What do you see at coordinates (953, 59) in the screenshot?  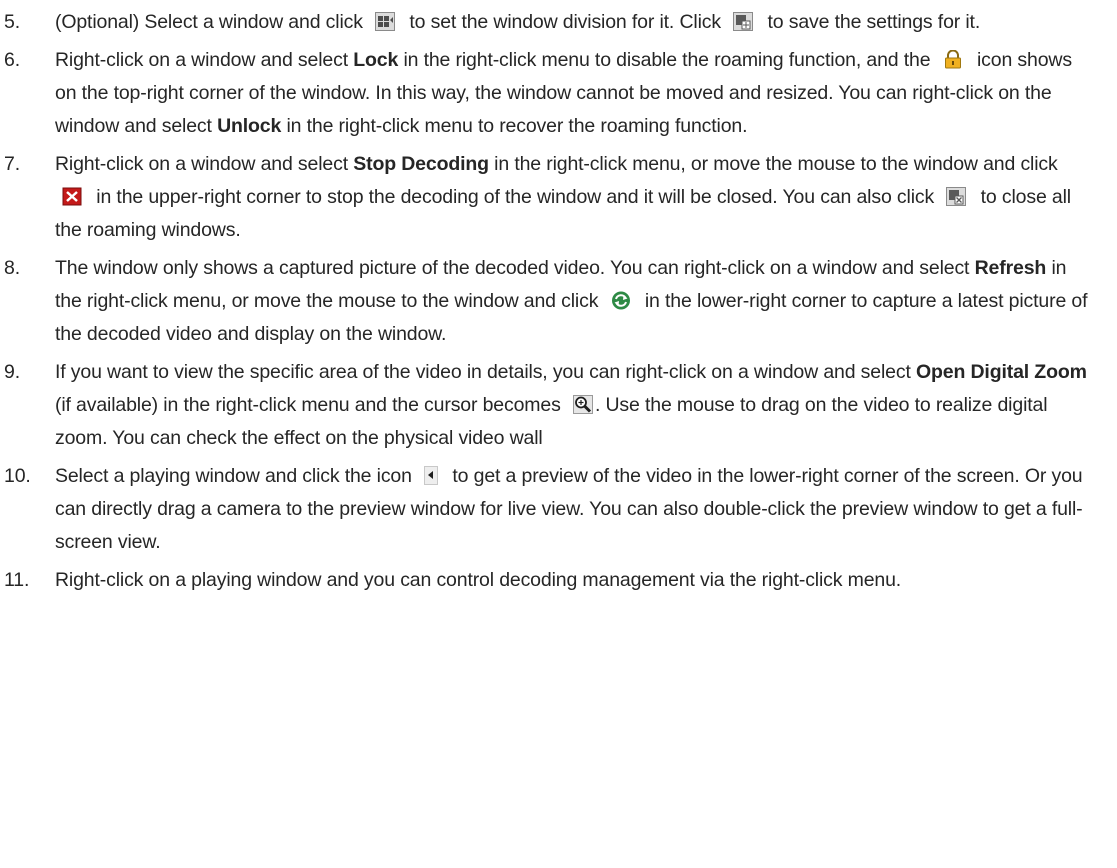 I see `lock-icon` at bounding box center [953, 59].